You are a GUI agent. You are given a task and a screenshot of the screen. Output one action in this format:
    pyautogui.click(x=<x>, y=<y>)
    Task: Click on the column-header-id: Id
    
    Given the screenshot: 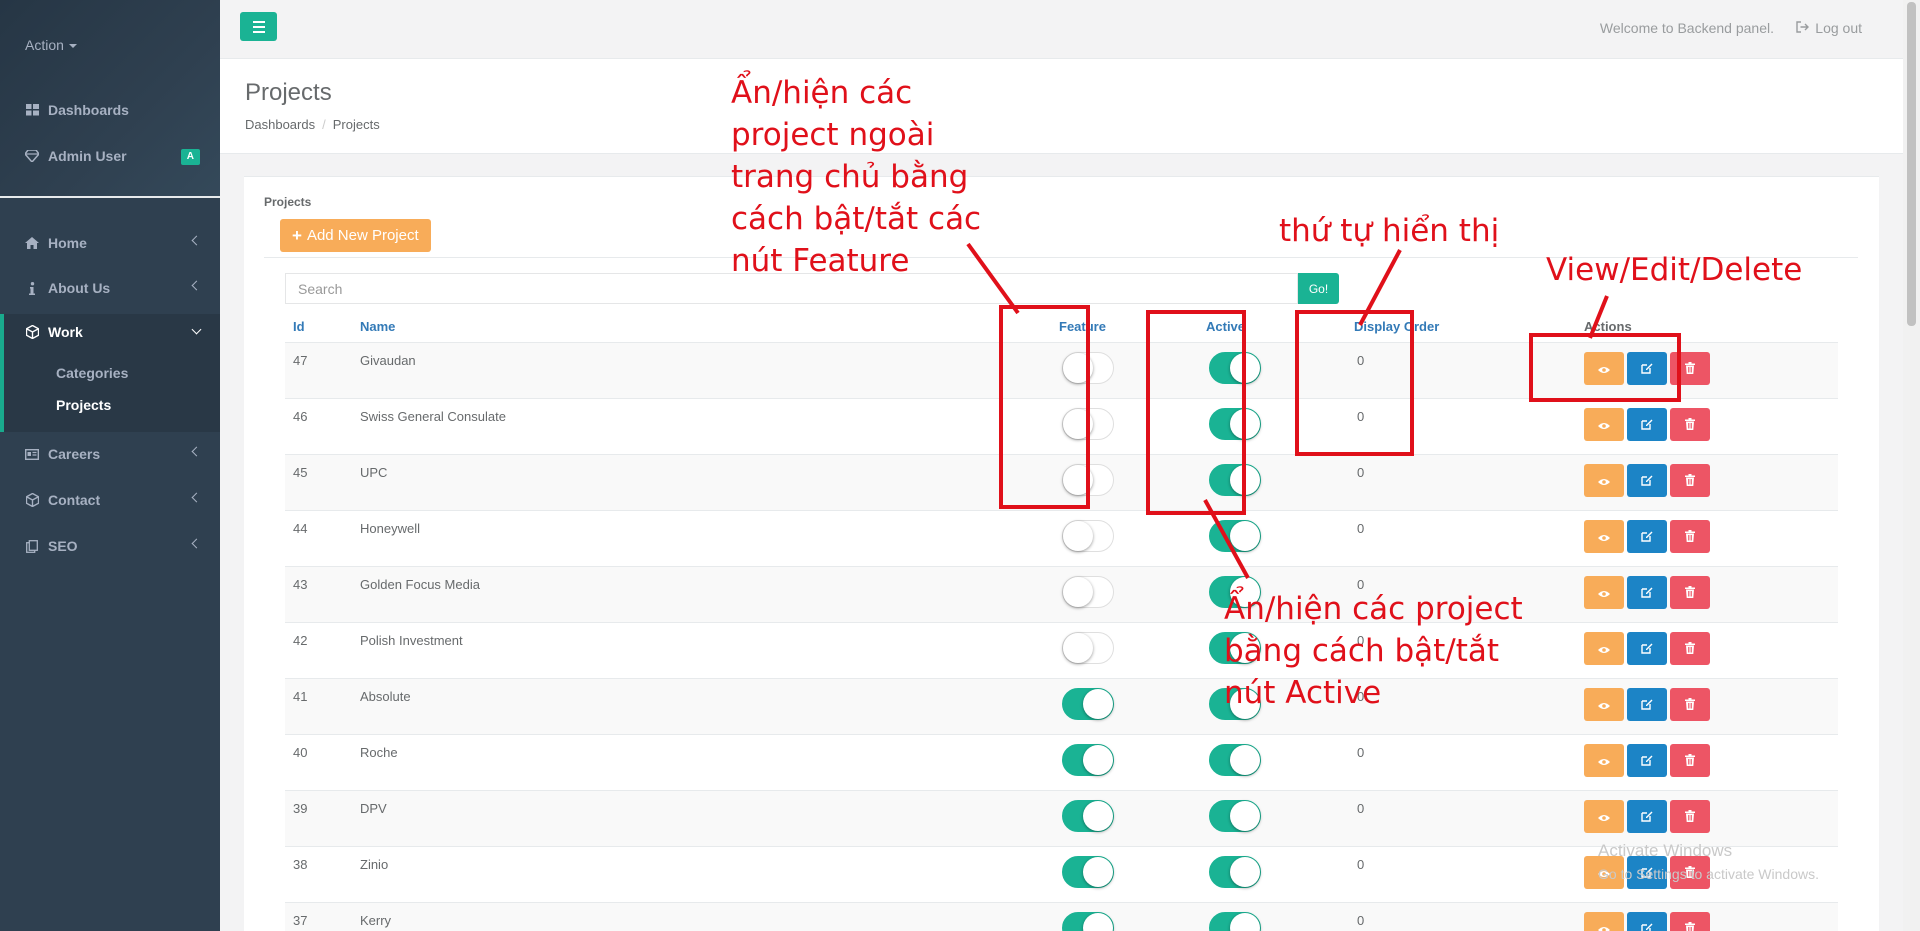 What is the action you would take?
    pyautogui.click(x=299, y=326)
    